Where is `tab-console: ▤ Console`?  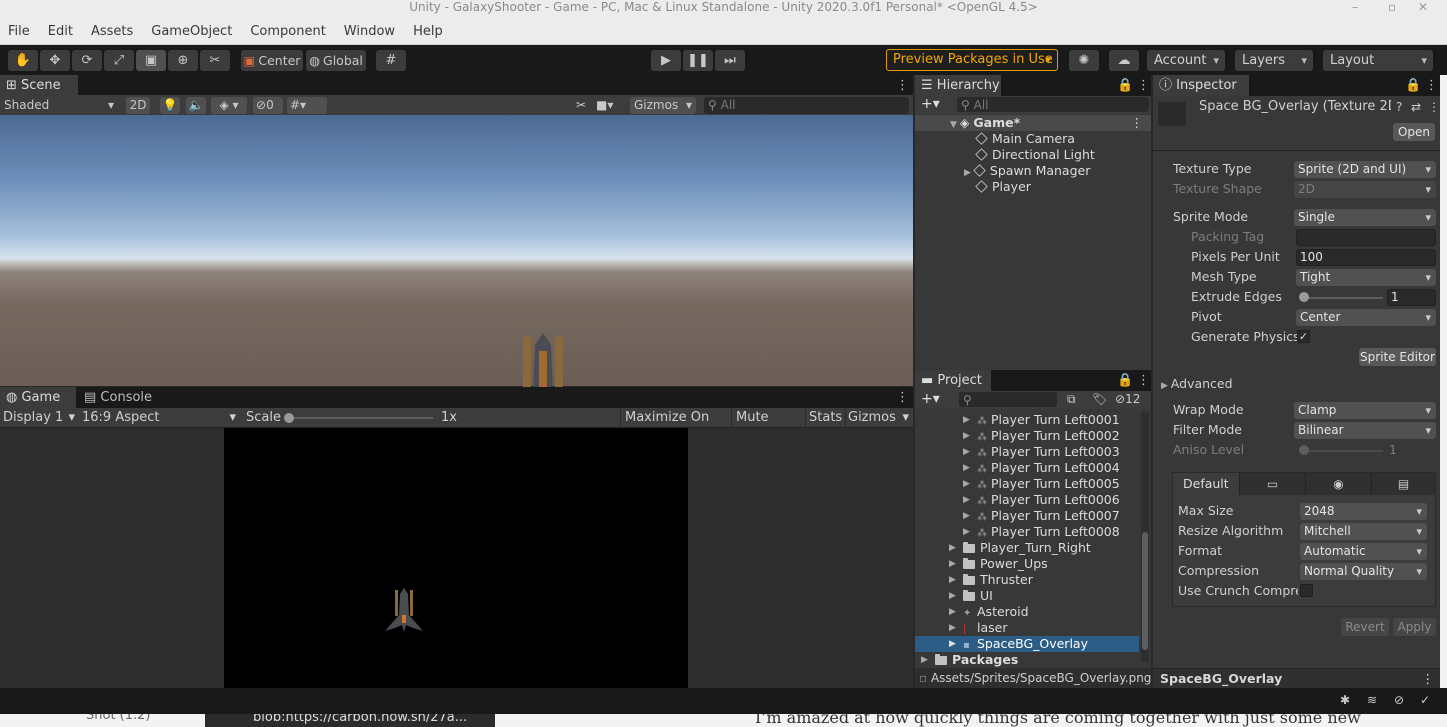 tab-console: ▤ Console is located at coordinates (118, 397).